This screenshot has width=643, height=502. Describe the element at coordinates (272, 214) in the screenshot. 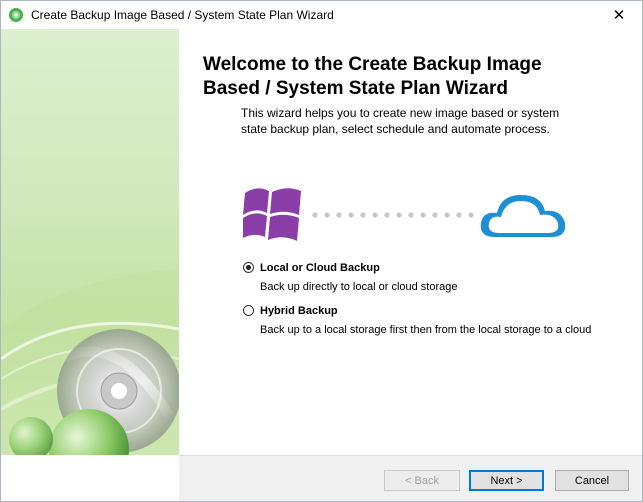

I see `windows-logo-icon` at that location.